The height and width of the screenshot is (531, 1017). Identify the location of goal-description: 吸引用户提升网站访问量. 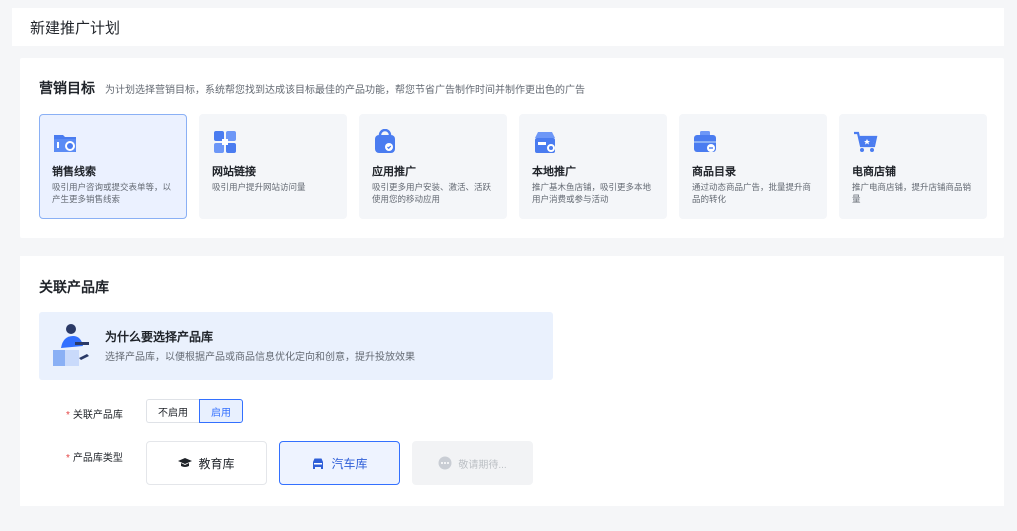
(259, 187).